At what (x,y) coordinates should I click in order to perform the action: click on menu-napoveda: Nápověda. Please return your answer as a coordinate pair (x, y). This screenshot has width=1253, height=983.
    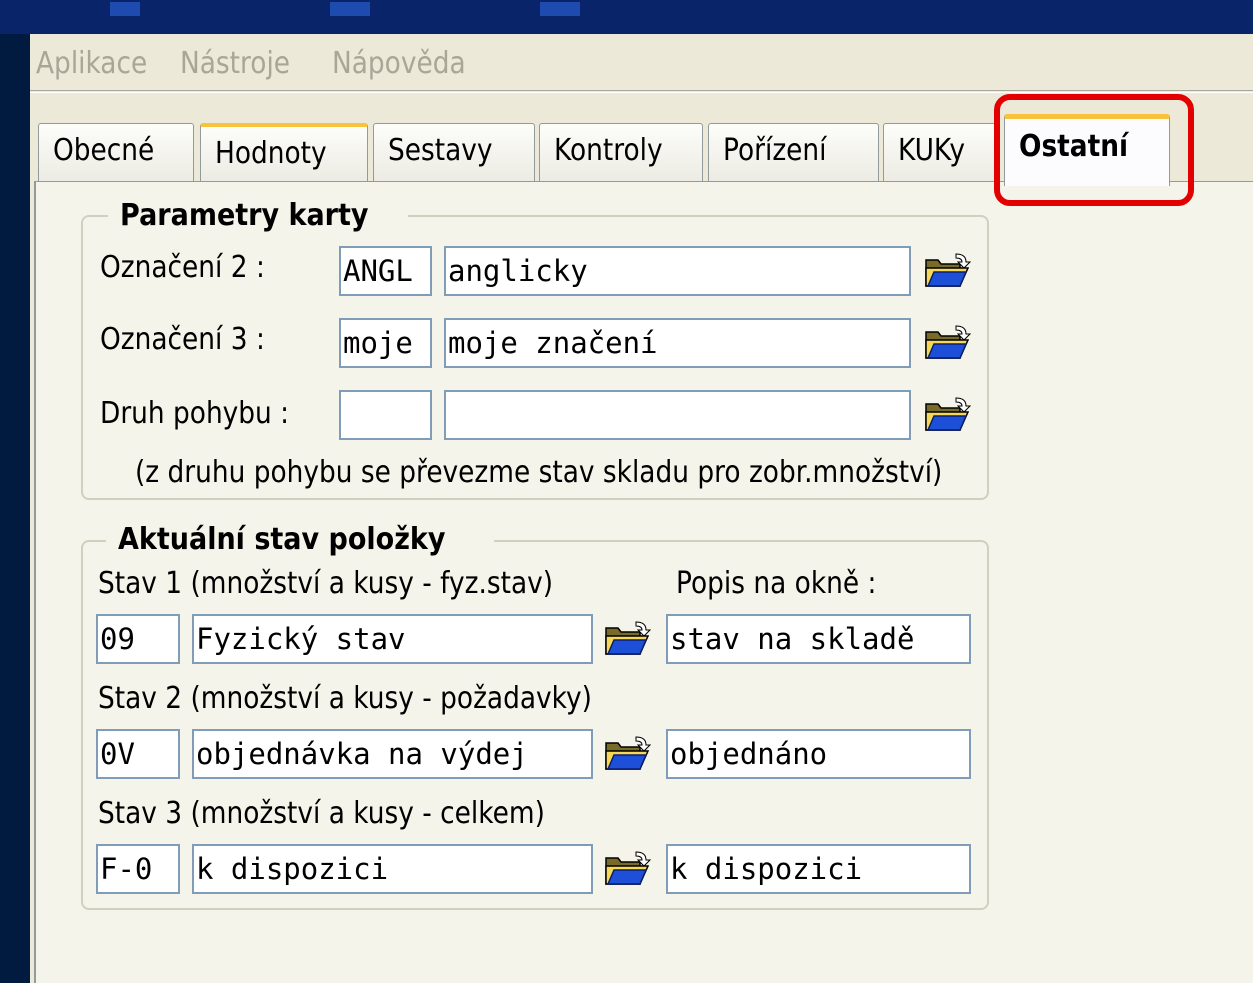
    Looking at the image, I should click on (399, 63).